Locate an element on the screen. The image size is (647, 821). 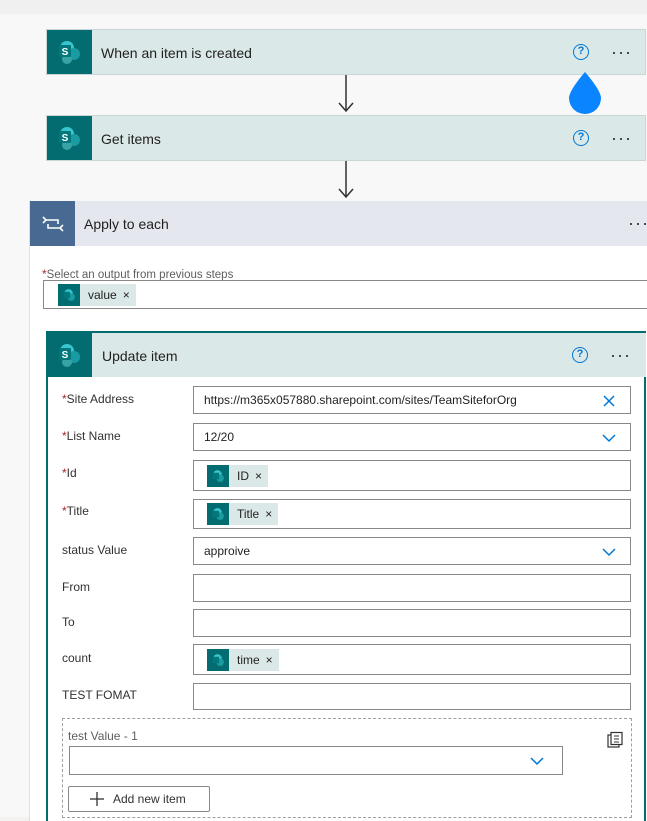
top-strip is located at coordinates (323, 7).